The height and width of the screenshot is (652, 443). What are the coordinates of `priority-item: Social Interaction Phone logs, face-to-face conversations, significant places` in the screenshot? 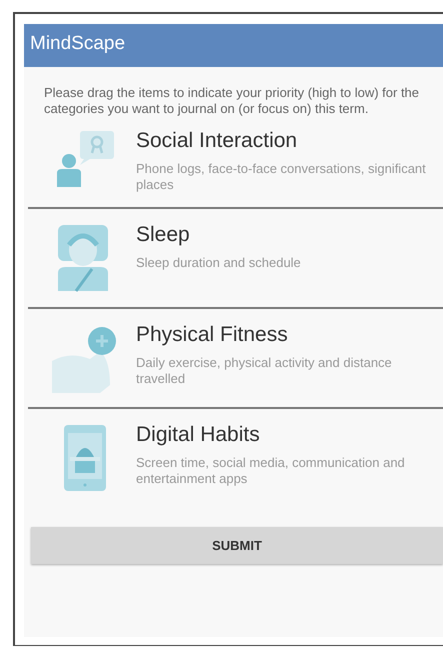 It's located at (235, 166).